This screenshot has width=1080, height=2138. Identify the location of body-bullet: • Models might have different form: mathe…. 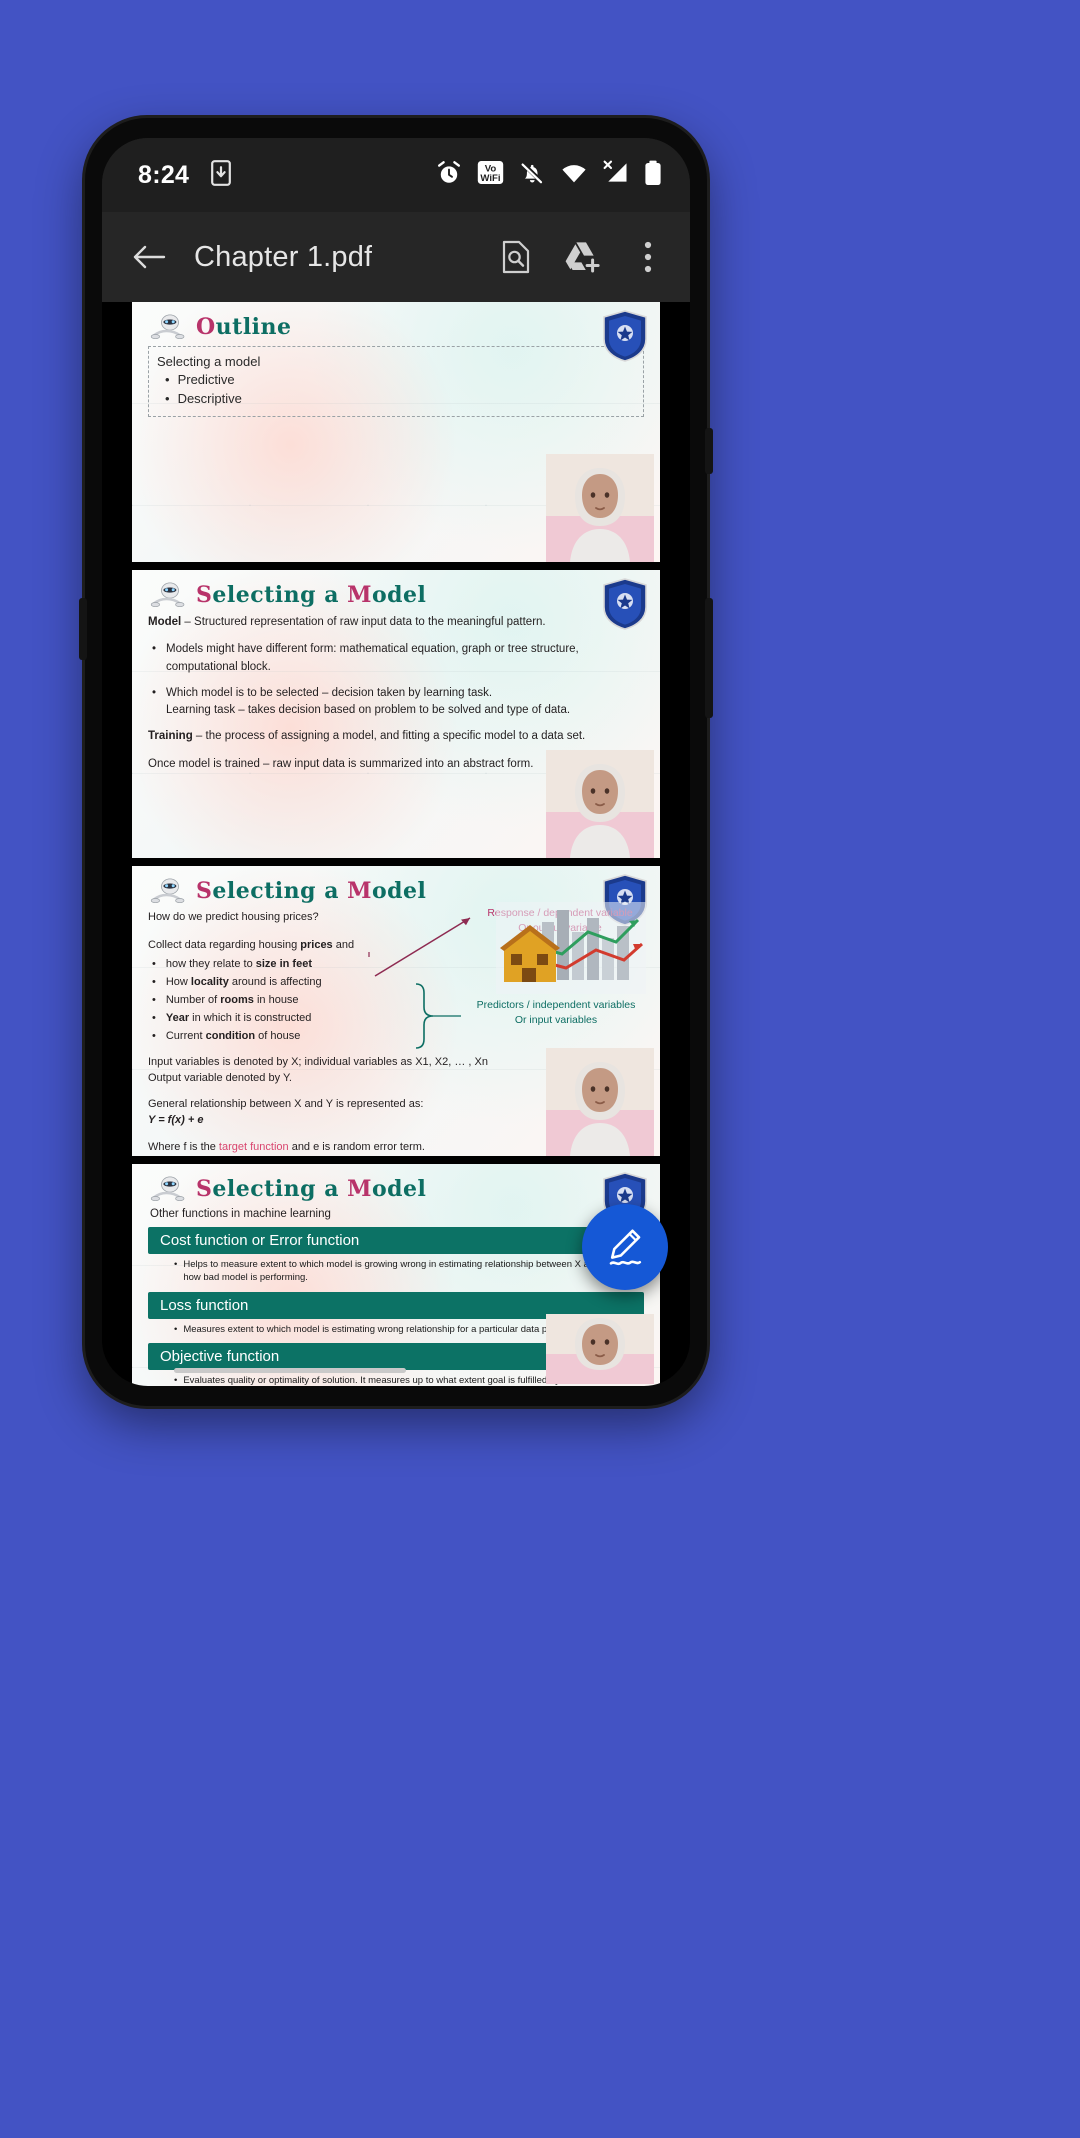
(396, 658).